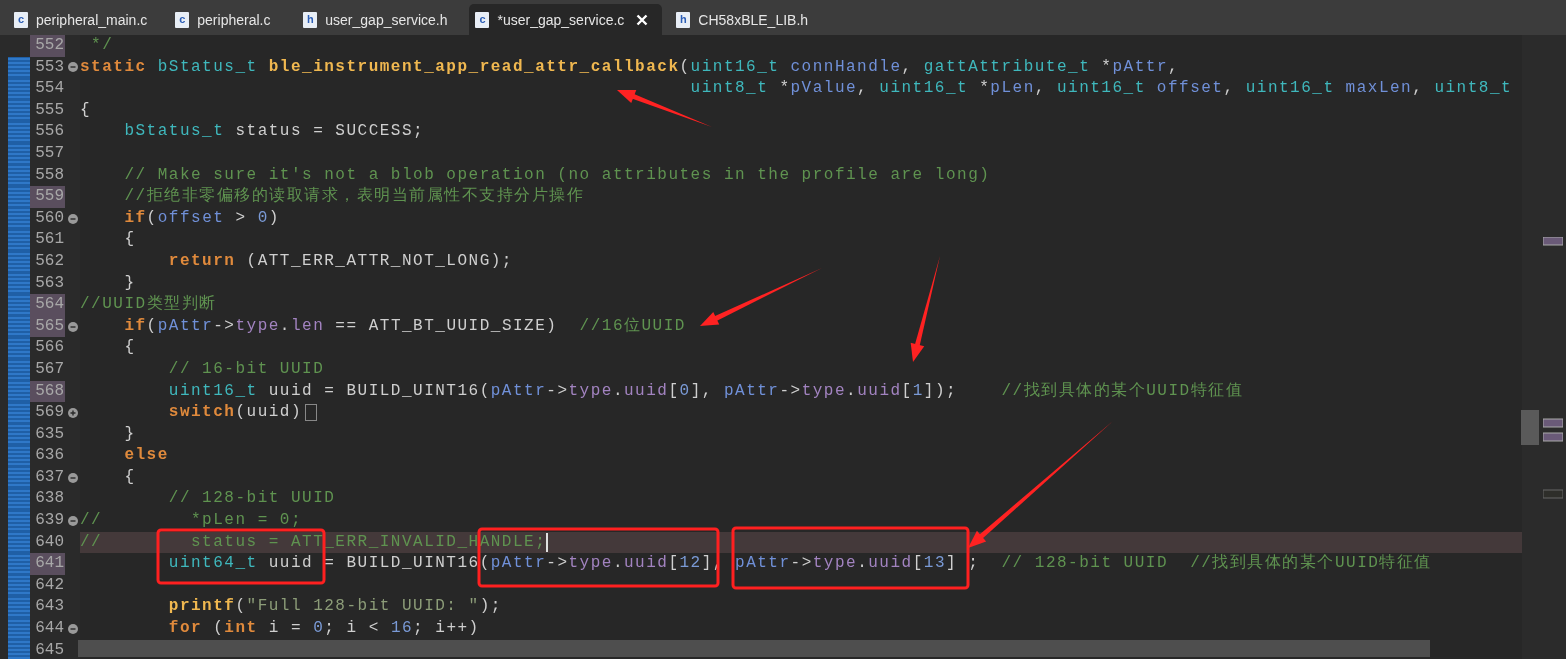  Describe the element at coordinates (47, 564) in the screenshot. I see `line-number: 641` at that location.